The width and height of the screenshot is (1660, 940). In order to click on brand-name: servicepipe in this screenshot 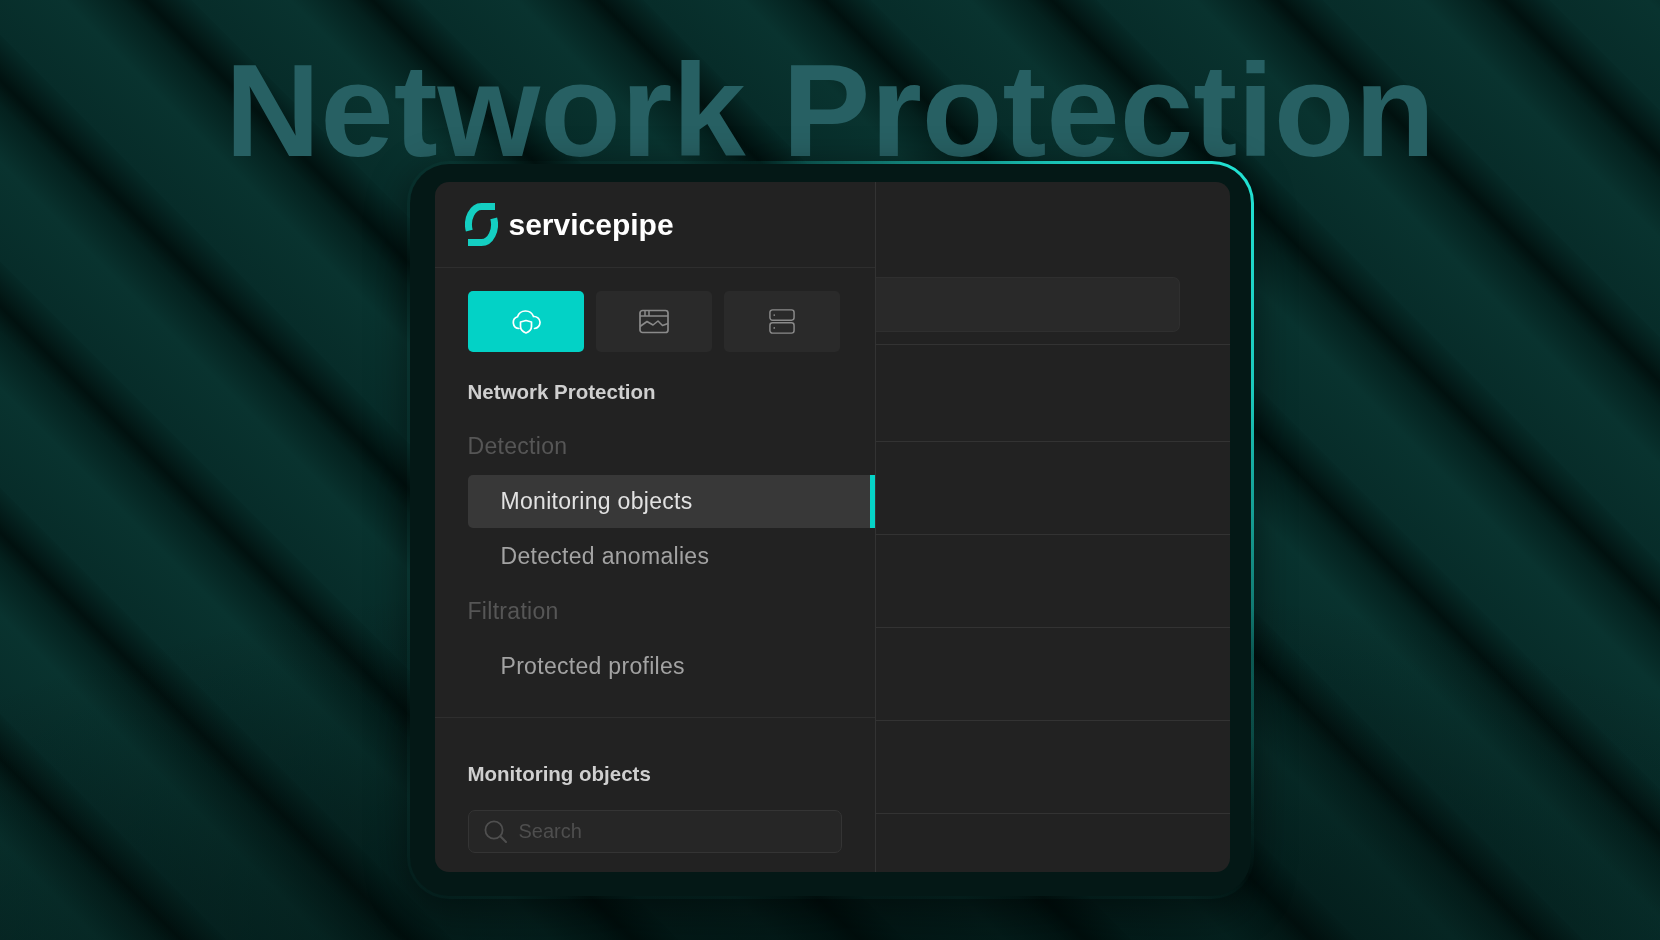, I will do `click(591, 224)`.